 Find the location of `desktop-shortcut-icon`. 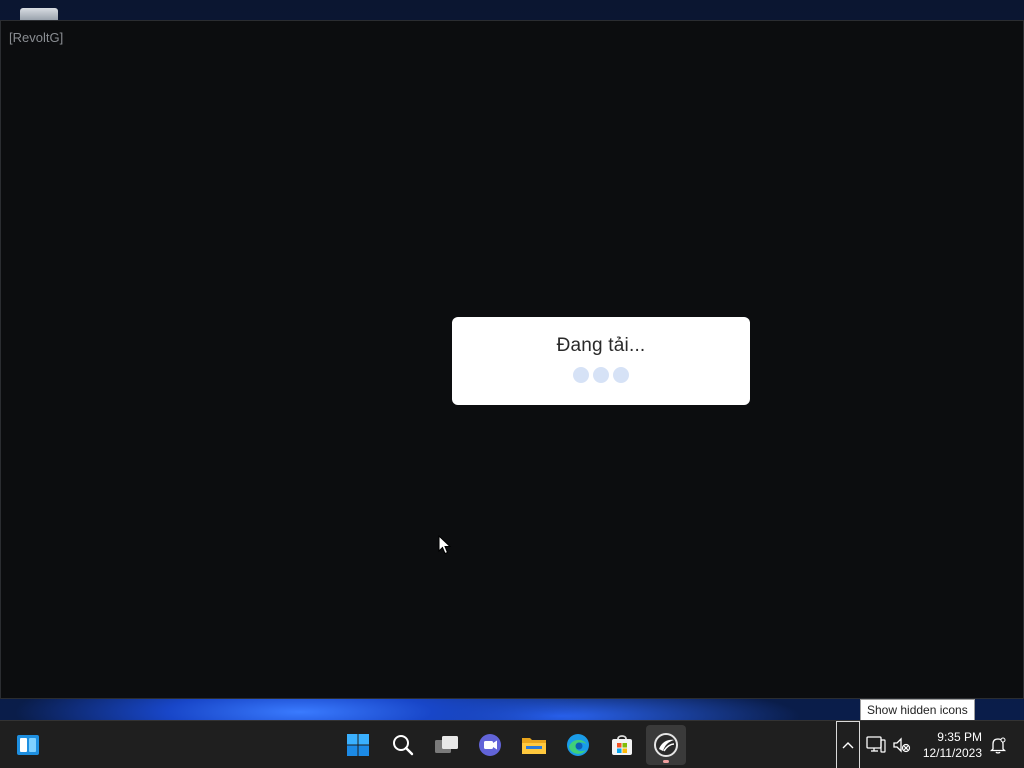

desktop-shortcut-icon is located at coordinates (39, 14).